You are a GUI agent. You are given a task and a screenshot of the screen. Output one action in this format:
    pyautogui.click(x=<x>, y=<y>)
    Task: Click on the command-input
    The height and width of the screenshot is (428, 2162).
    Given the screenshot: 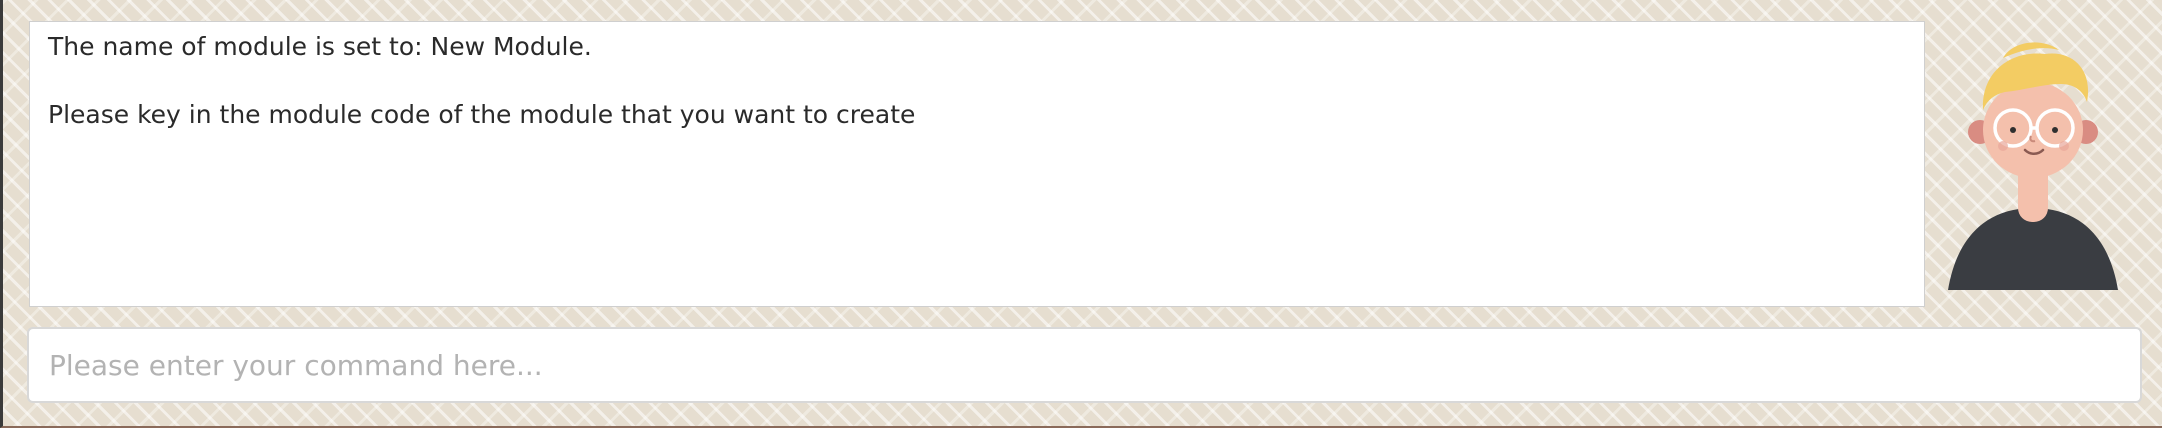 What is the action you would take?
    pyautogui.click(x=1084, y=365)
    